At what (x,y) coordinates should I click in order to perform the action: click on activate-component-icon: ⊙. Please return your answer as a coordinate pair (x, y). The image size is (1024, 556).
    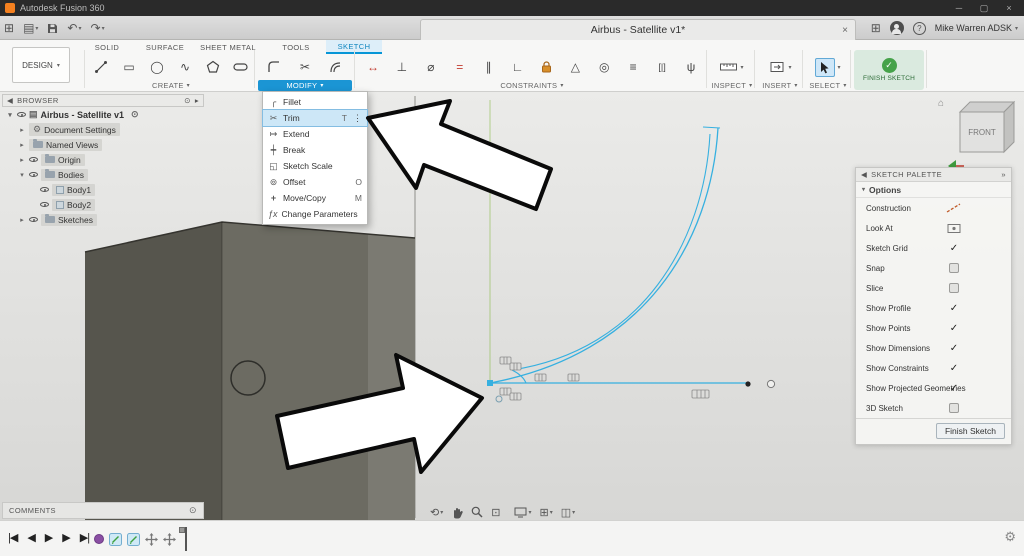
    Looking at the image, I should click on (135, 114).